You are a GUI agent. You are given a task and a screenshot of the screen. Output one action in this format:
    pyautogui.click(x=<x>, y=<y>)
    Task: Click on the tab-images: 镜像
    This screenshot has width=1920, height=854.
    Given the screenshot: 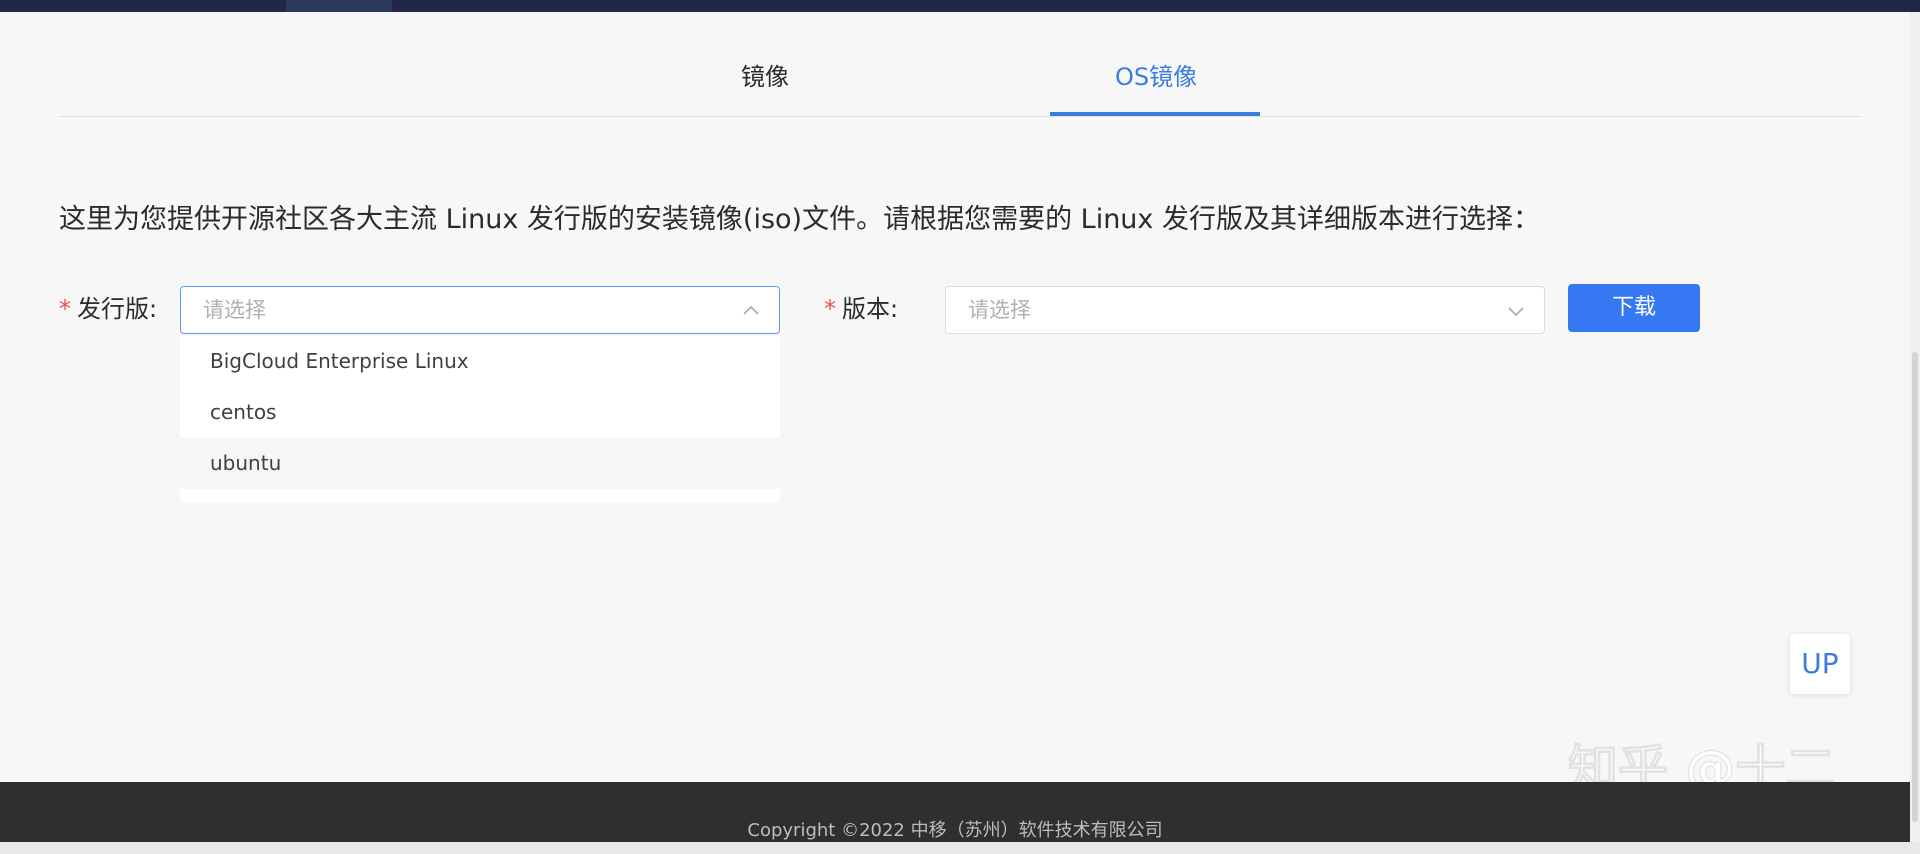 What is the action you would take?
    pyautogui.click(x=765, y=77)
    